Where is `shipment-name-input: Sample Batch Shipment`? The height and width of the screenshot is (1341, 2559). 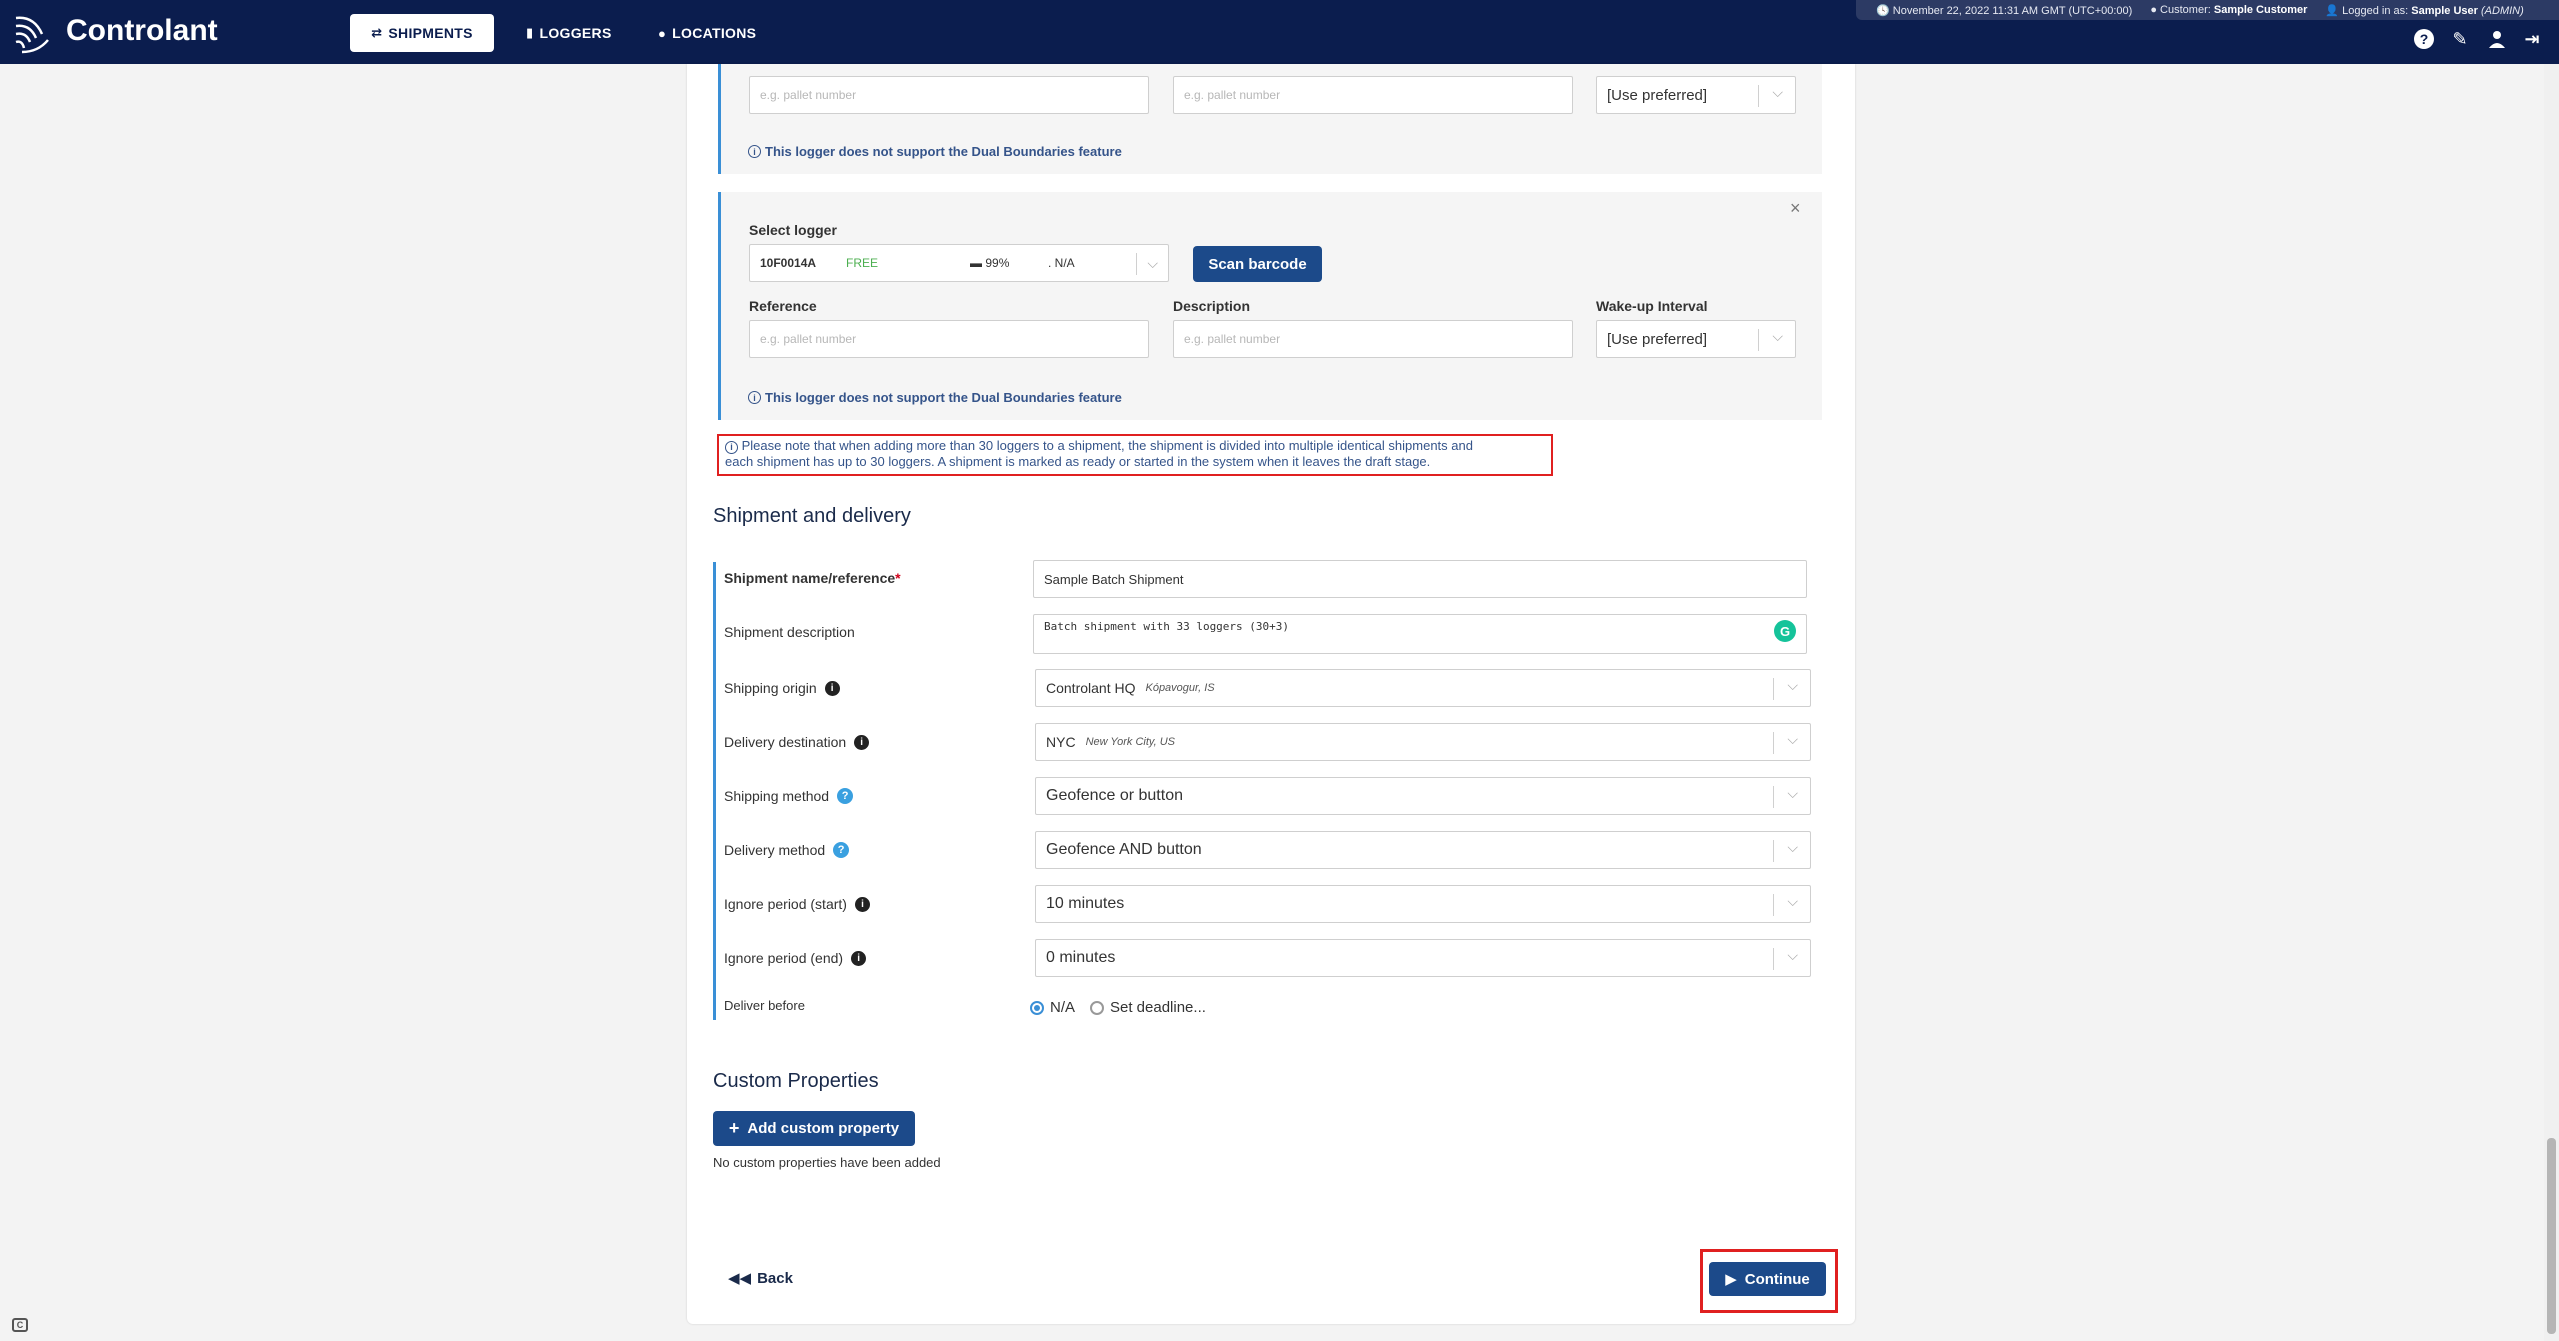 shipment-name-input: Sample Batch Shipment is located at coordinates (1420, 579).